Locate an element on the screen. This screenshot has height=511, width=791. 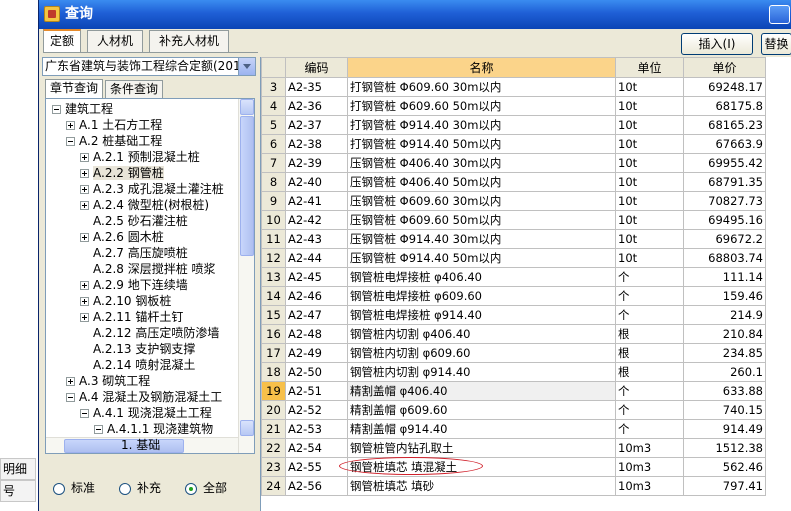
table-row: 9 A2-41 压钢管桩 Φ609.60 30m以内 10t 70827.73 is located at coordinates (513, 201).